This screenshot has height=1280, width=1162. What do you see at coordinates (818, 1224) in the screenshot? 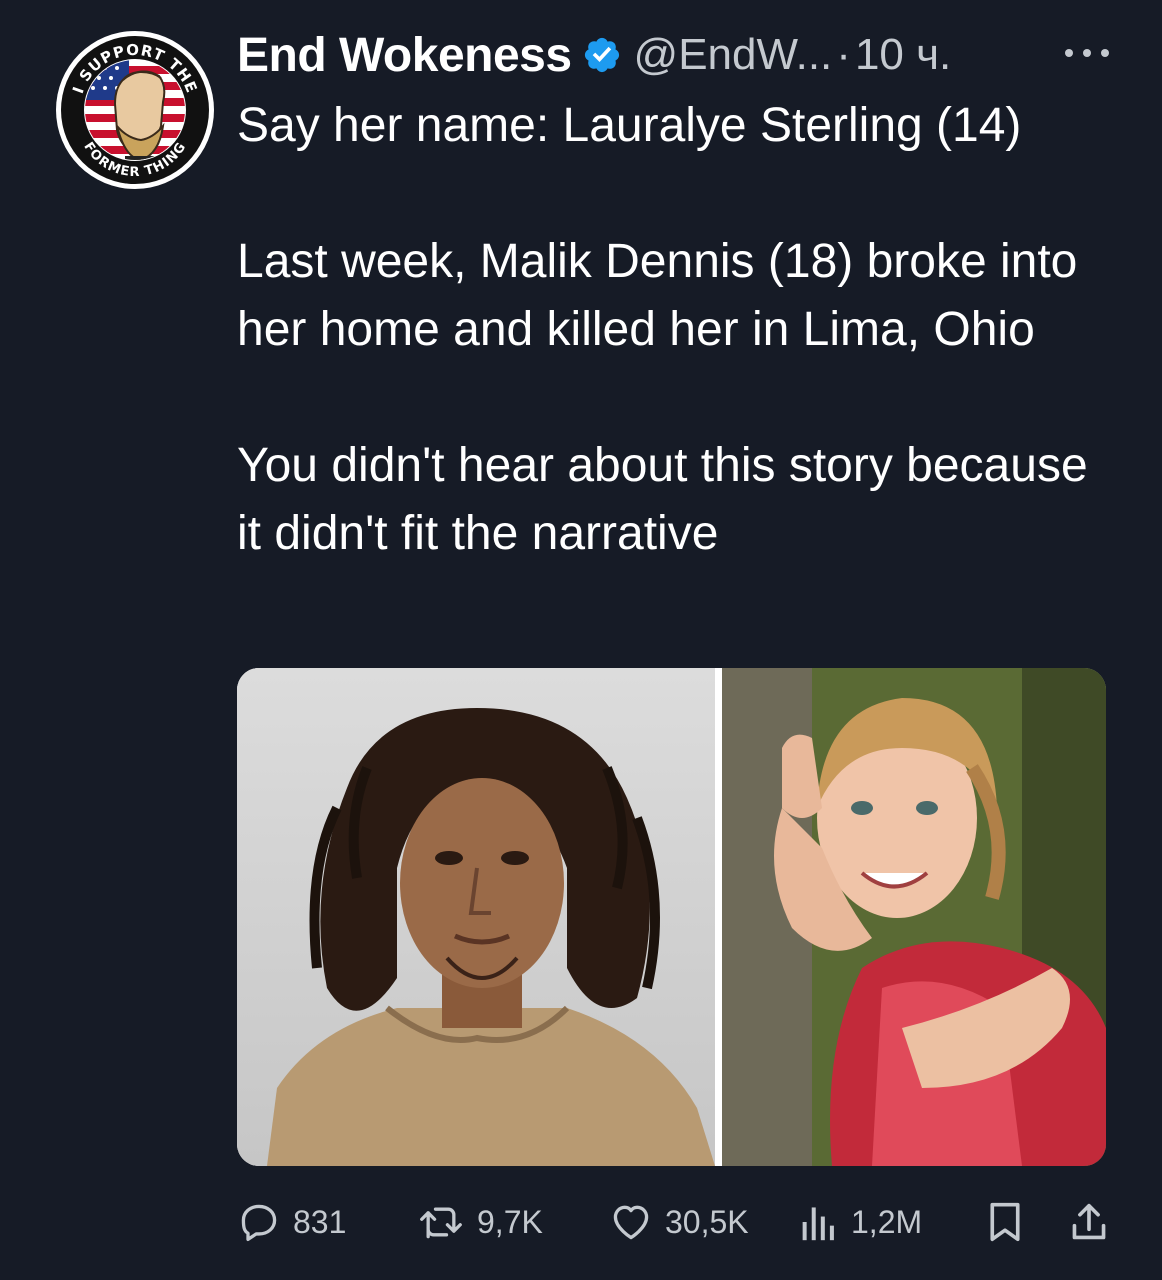
I see `views-chart-icon` at bounding box center [818, 1224].